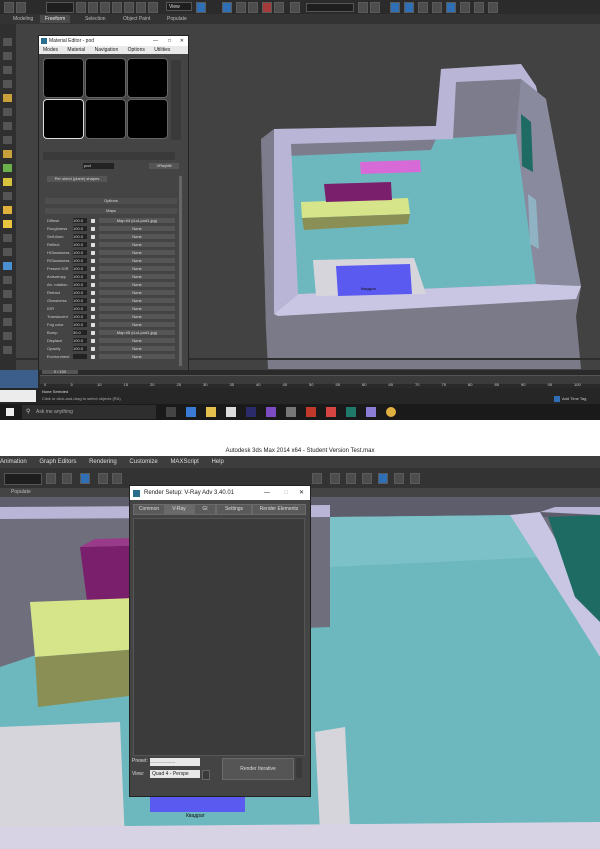  What do you see at coordinates (409, 7) in the screenshot?
I see `scene-explorer-icon` at bounding box center [409, 7].